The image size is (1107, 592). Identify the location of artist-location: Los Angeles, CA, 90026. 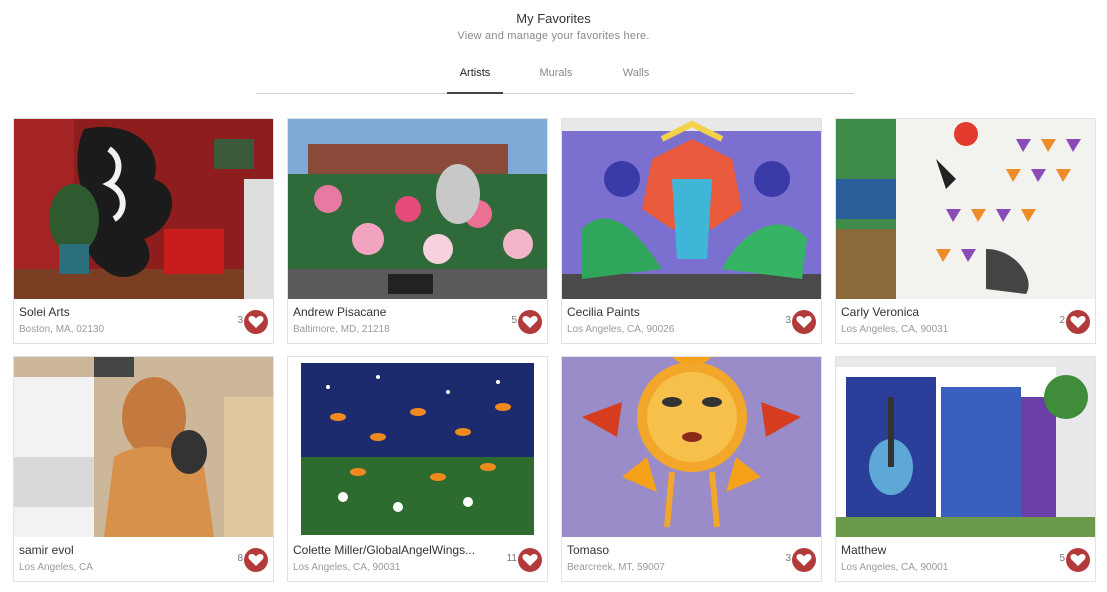
(621, 329).